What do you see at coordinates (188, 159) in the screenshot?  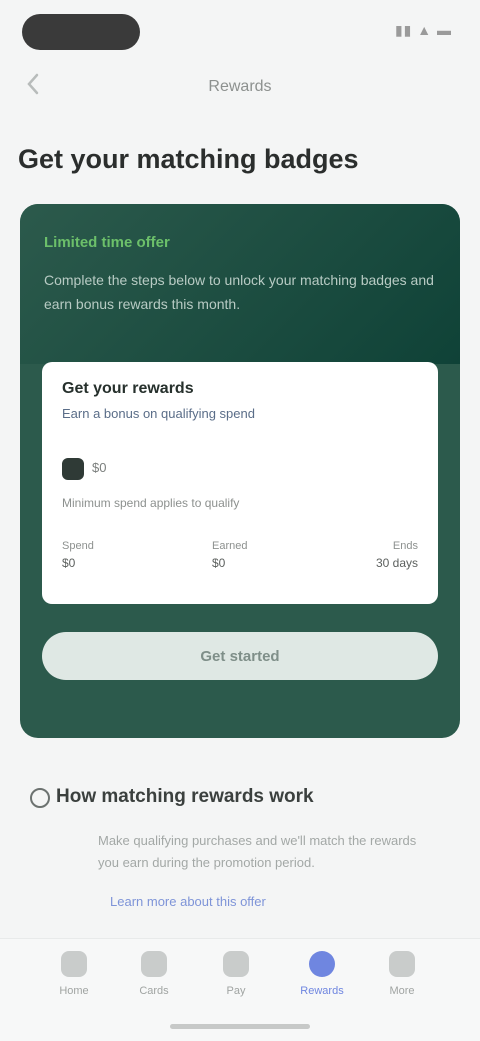 I see `page-title: Get your matching badges` at bounding box center [188, 159].